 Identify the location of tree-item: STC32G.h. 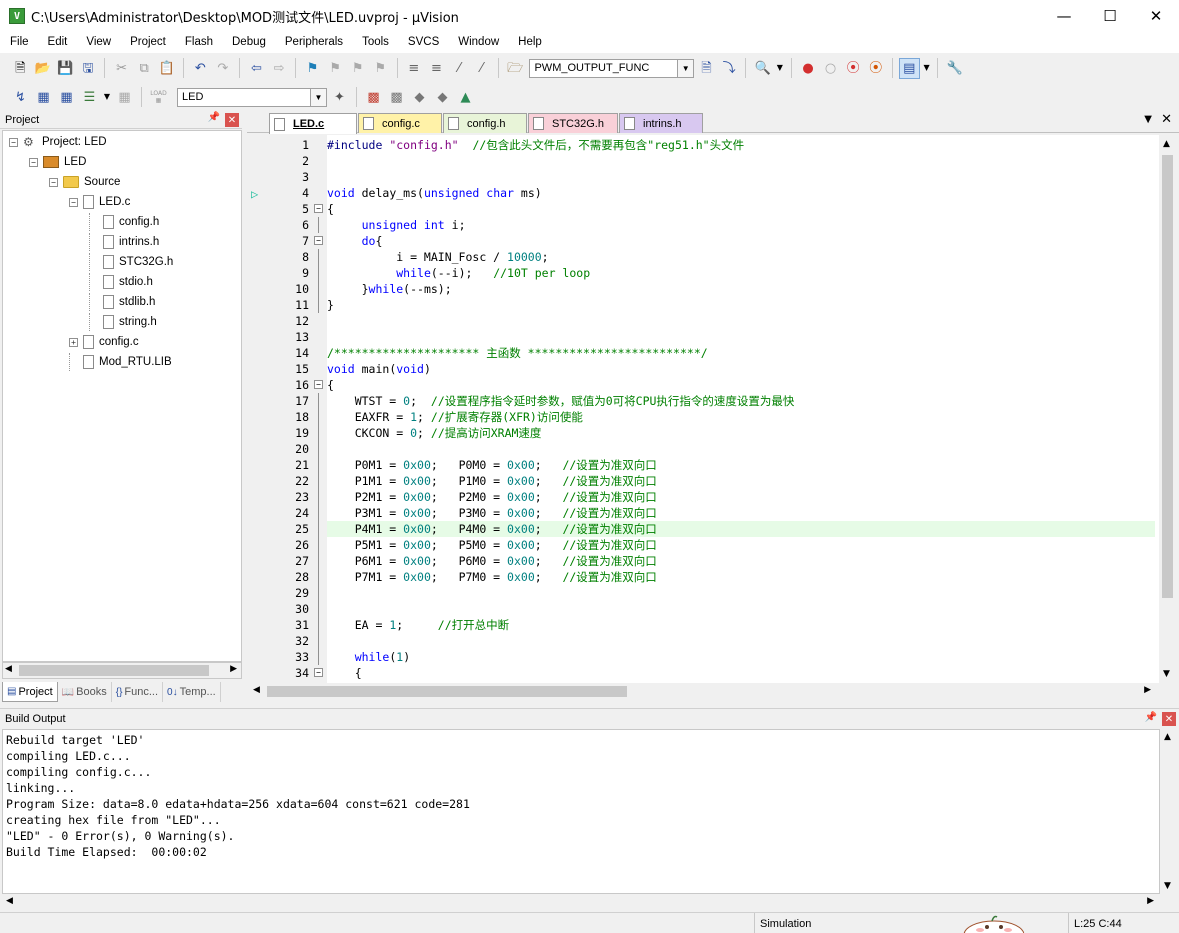
(131, 262).